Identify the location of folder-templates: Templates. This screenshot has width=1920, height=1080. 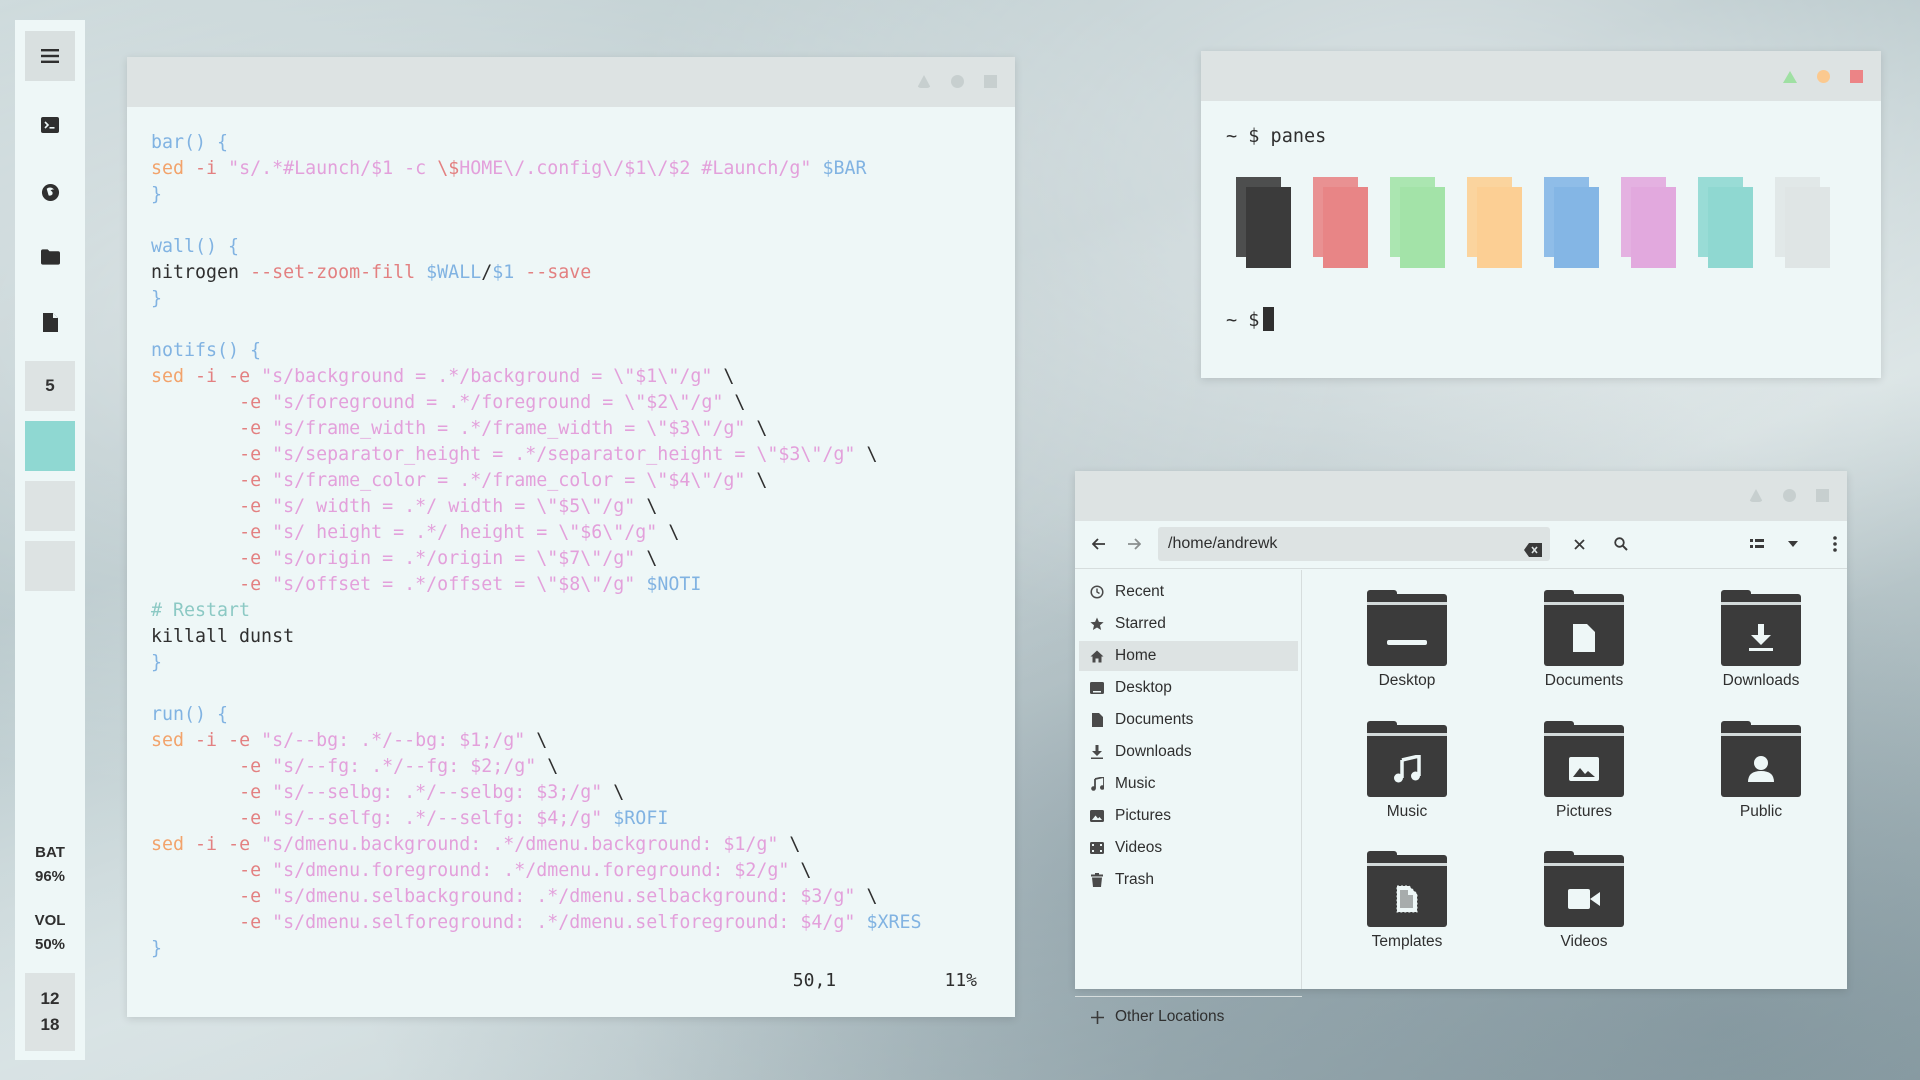
(1407, 901).